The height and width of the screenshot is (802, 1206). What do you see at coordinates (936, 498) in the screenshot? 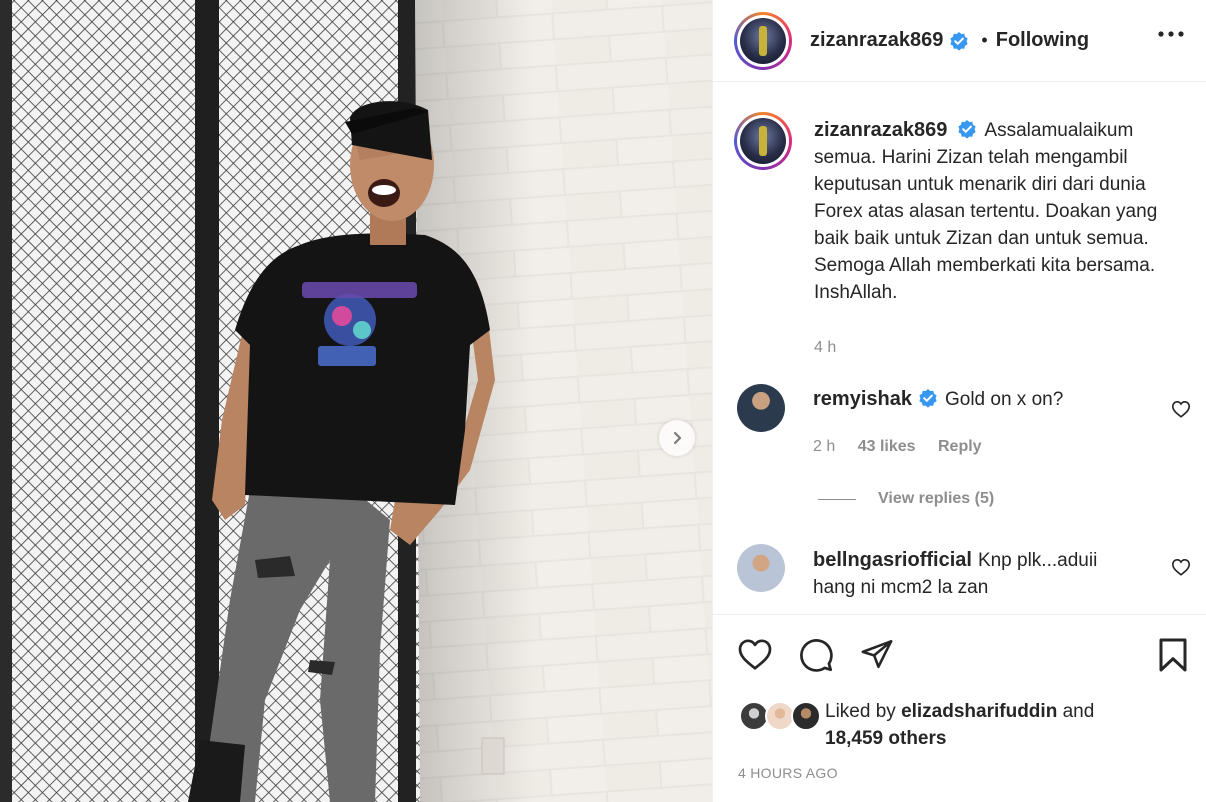
I see `view-replies-label: View replies (5)` at bounding box center [936, 498].